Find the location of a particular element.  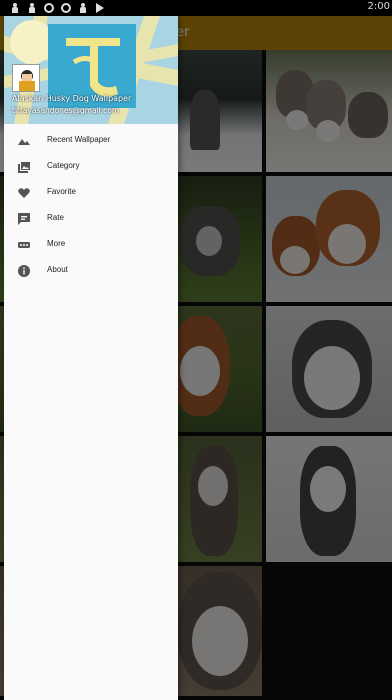

menu-item-rate: Rate is located at coordinates (91, 219).